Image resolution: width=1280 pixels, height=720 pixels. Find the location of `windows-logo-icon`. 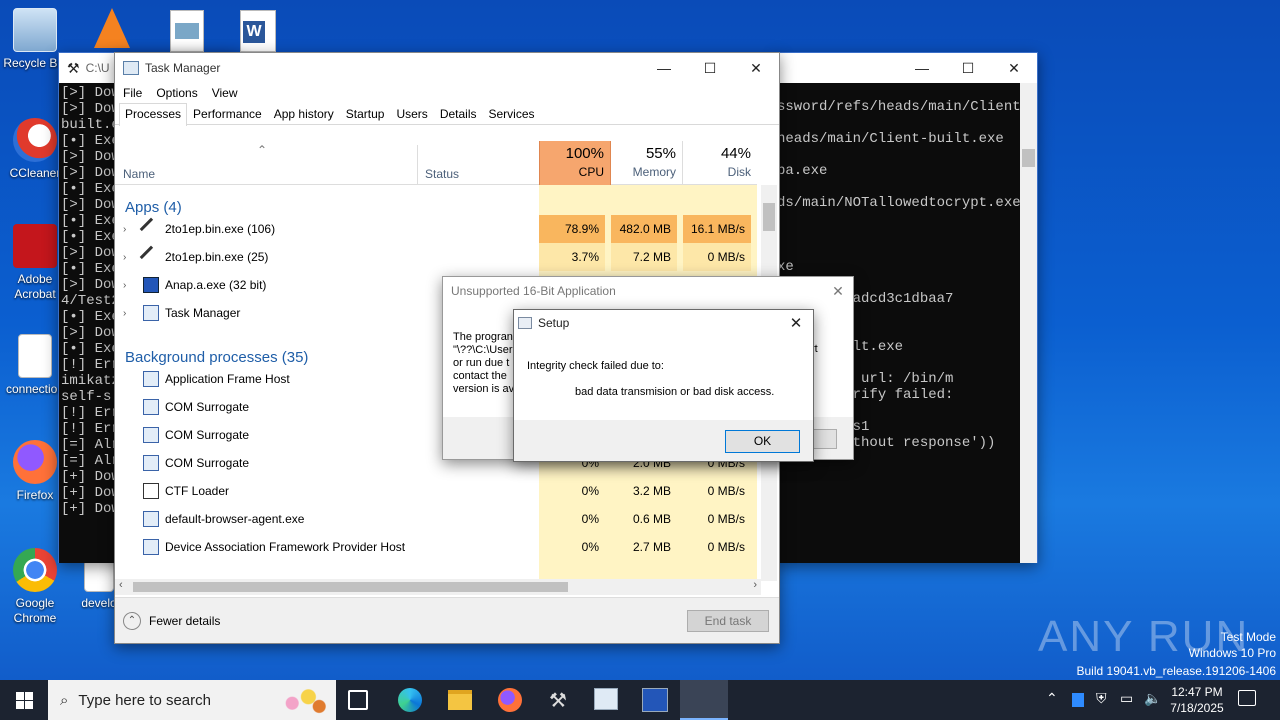

windows-logo-icon is located at coordinates (24, 700).